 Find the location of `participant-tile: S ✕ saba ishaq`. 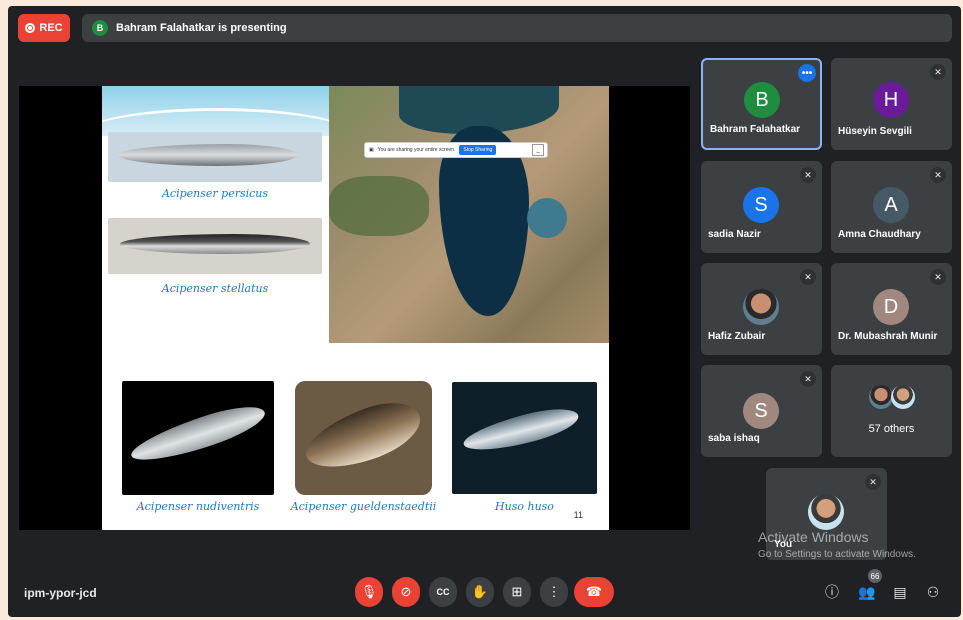

participant-tile: S ✕ saba ishaq is located at coordinates (761, 411).